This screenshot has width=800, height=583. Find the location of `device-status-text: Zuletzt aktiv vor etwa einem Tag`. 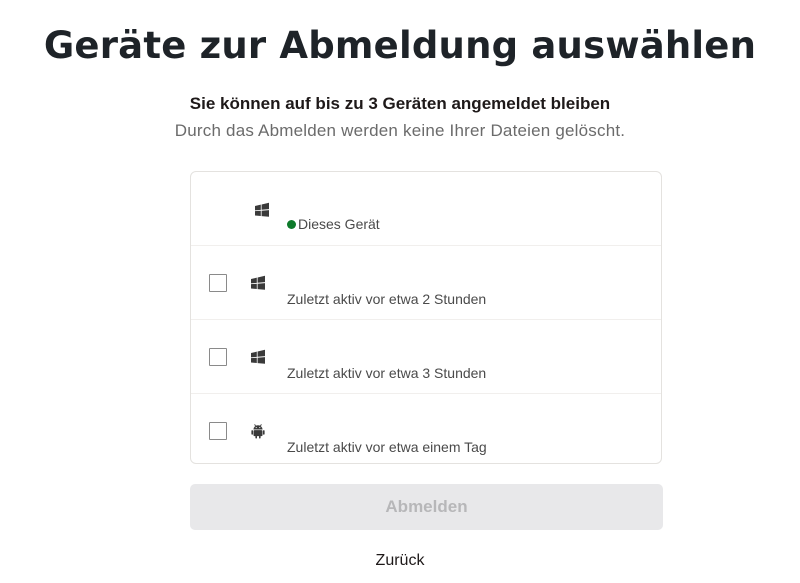

device-status-text: Zuletzt aktiv vor etwa einem Tag is located at coordinates (387, 447).